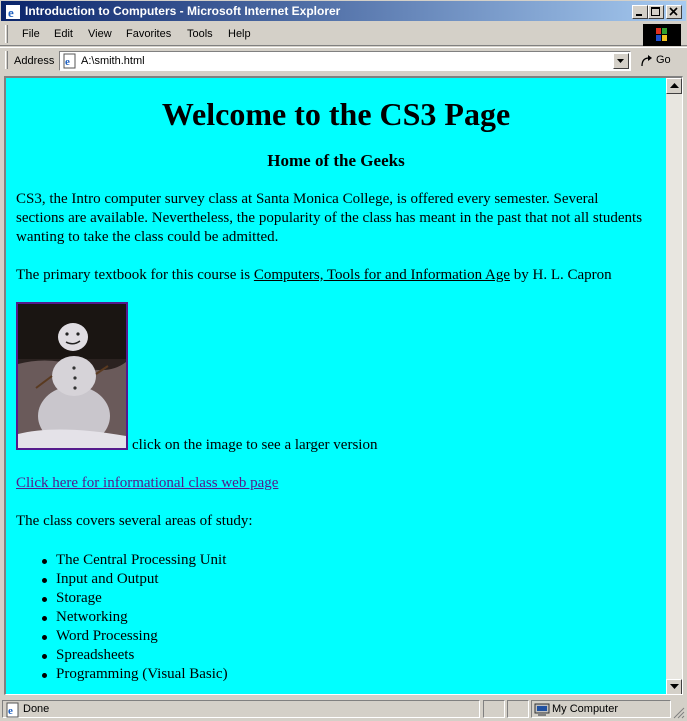 Image resolution: width=687 pixels, height=721 pixels. Describe the element at coordinates (679, 713) in the screenshot. I see `resize-grip-icon` at that location.